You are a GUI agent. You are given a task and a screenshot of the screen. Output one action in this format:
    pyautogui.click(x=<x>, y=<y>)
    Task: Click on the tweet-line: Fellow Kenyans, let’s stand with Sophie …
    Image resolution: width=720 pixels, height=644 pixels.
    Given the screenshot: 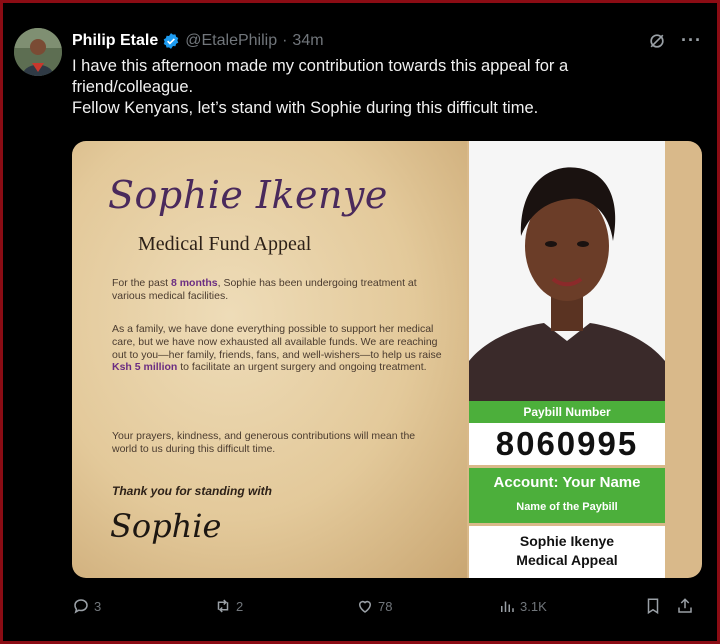 What is the action you would take?
    pyautogui.click(x=305, y=108)
    